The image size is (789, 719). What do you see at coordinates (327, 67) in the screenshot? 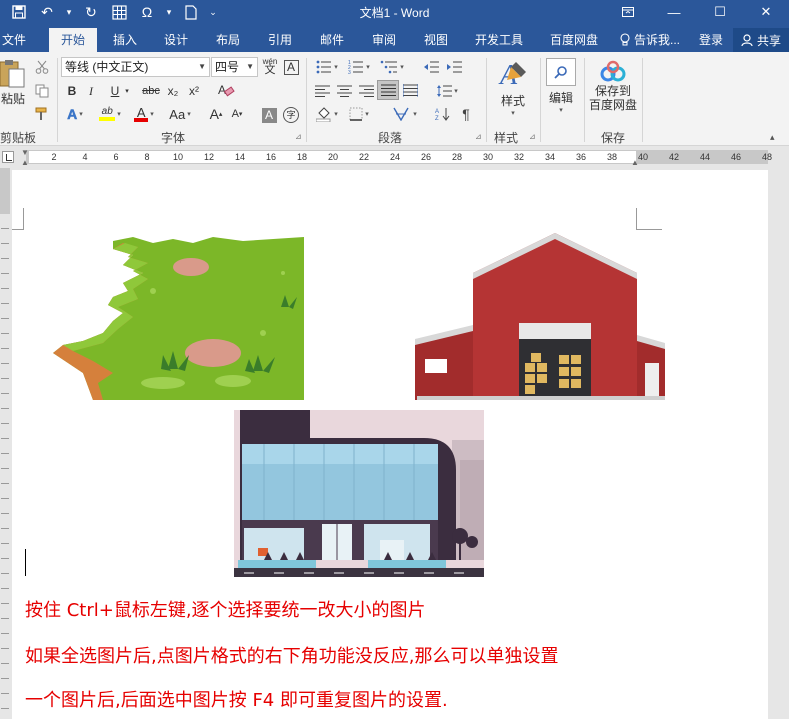
I see `bullets-button: ▾` at bounding box center [327, 67].